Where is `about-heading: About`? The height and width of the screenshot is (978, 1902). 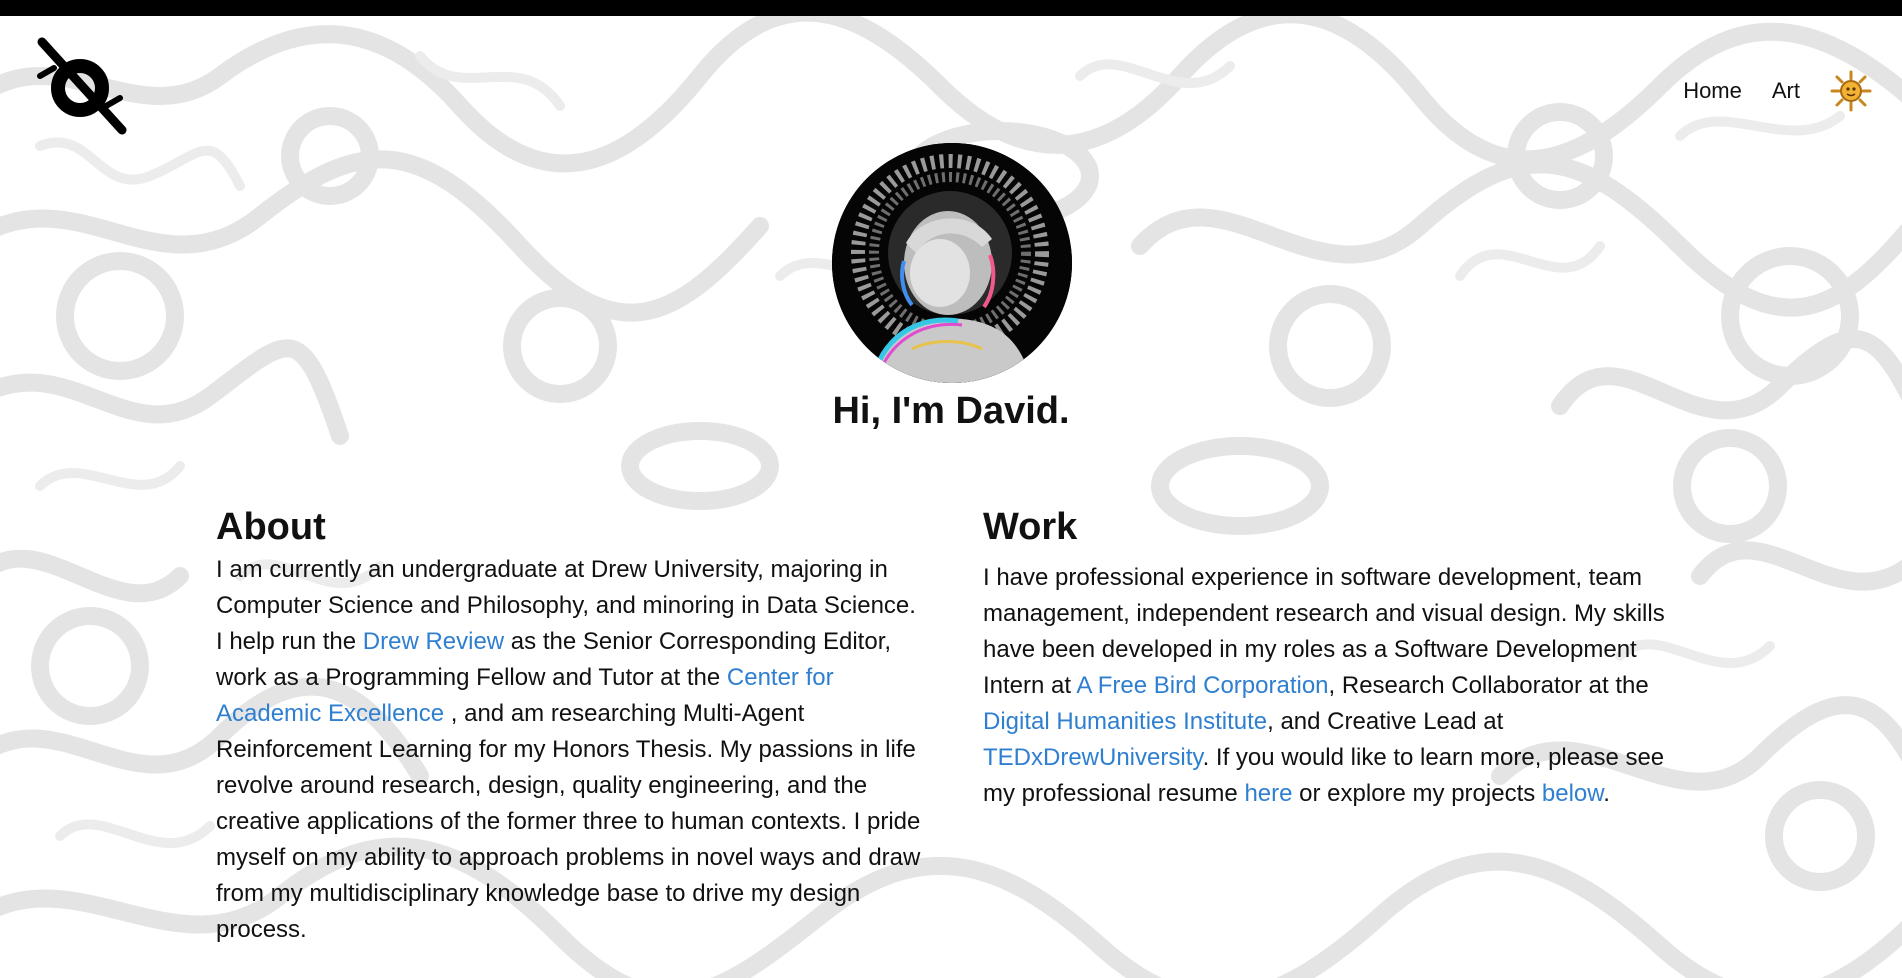 about-heading: About is located at coordinates (271, 527).